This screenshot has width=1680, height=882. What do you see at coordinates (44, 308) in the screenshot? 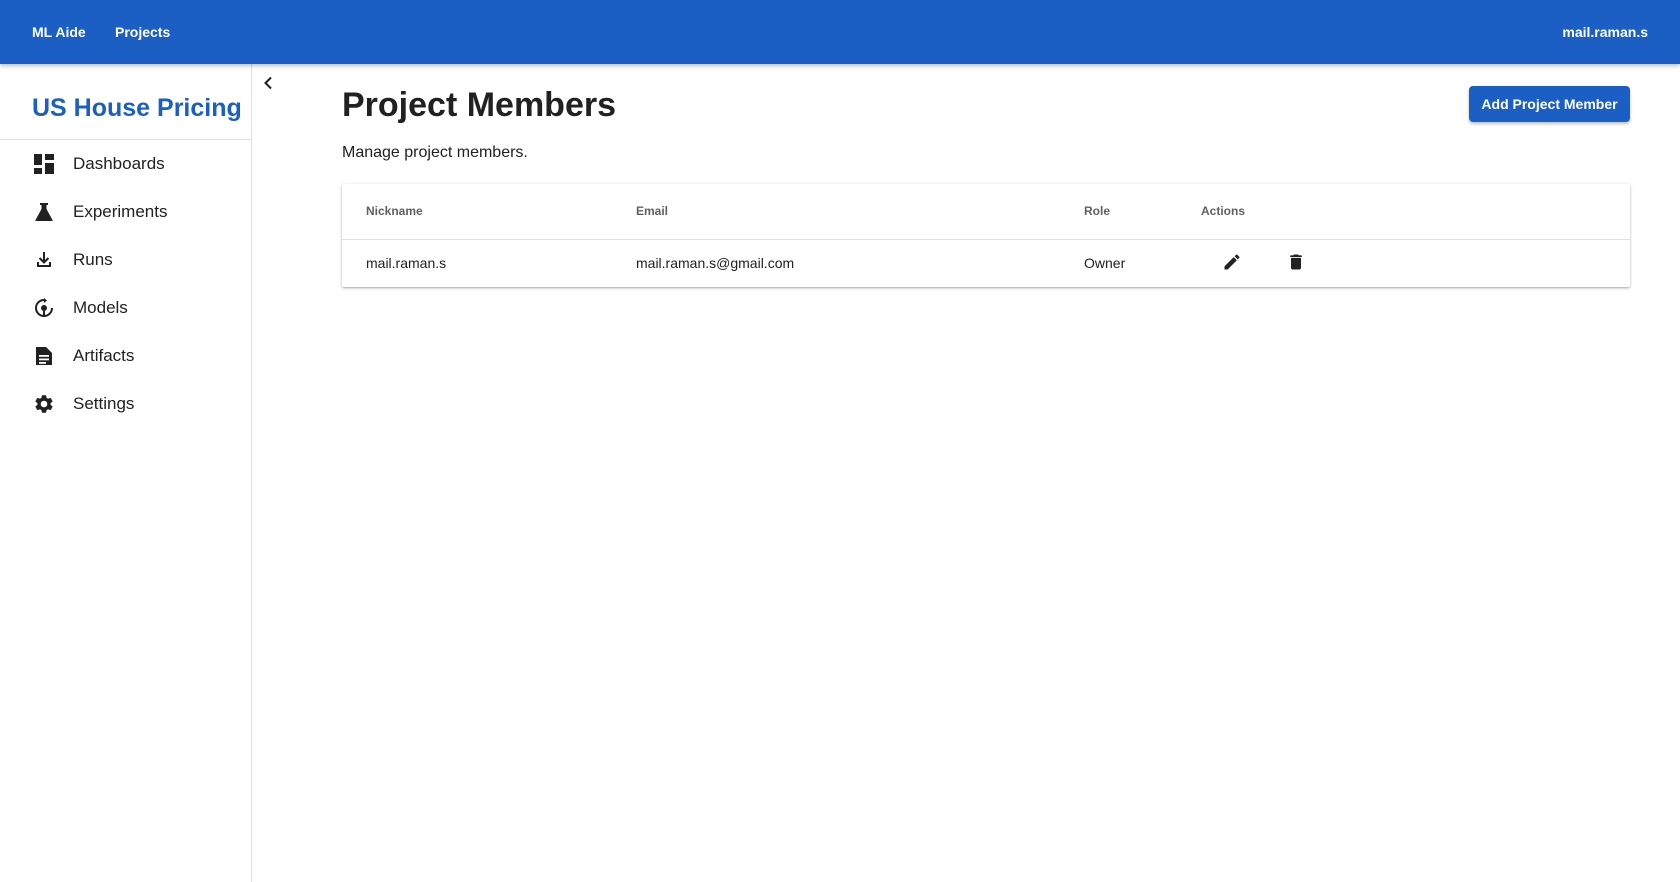
I see `model-cycle-icon` at bounding box center [44, 308].